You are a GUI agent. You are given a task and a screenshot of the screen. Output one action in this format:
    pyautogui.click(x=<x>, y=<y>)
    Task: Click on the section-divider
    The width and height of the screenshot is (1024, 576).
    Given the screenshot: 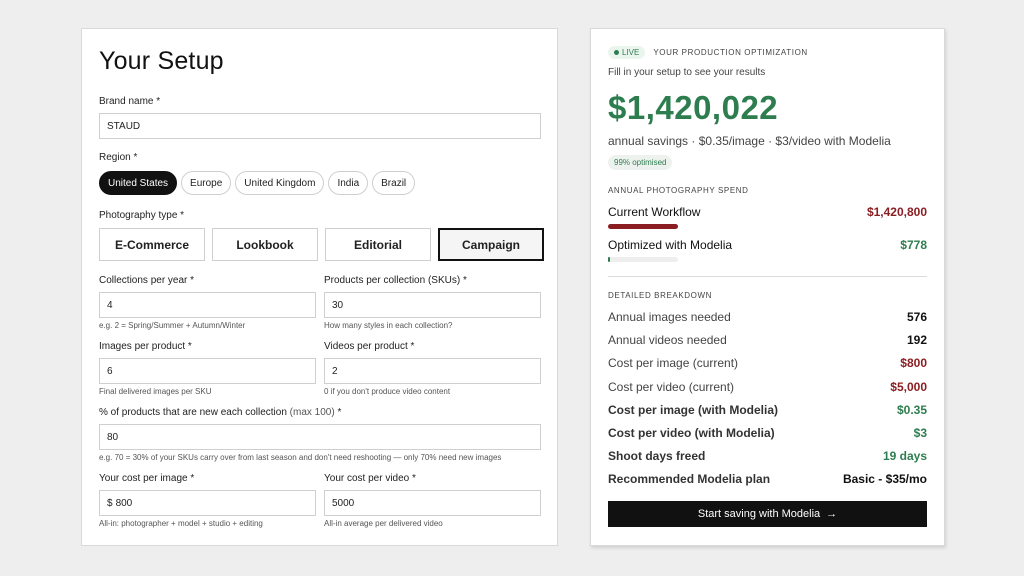 What is the action you would take?
    pyautogui.click(x=767, y=276)
    